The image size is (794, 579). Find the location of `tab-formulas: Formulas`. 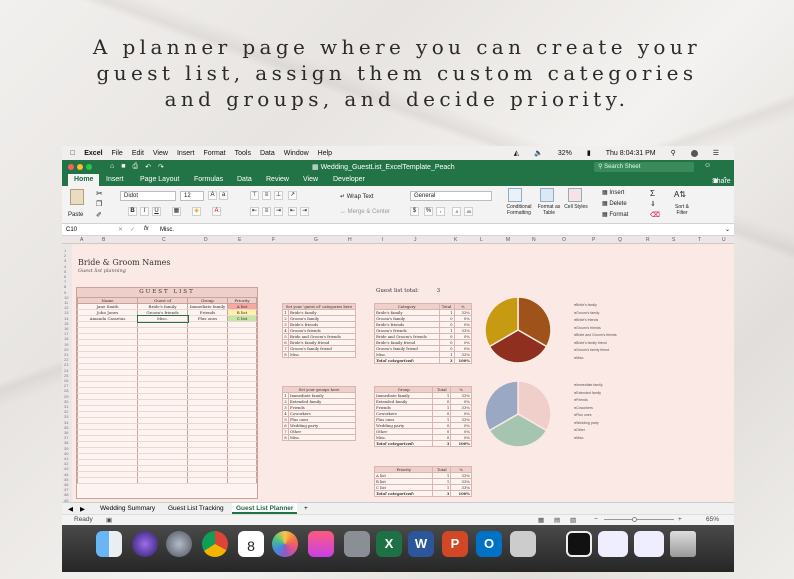

tab-formulas: Formulas is located at coordinates (208, 179).